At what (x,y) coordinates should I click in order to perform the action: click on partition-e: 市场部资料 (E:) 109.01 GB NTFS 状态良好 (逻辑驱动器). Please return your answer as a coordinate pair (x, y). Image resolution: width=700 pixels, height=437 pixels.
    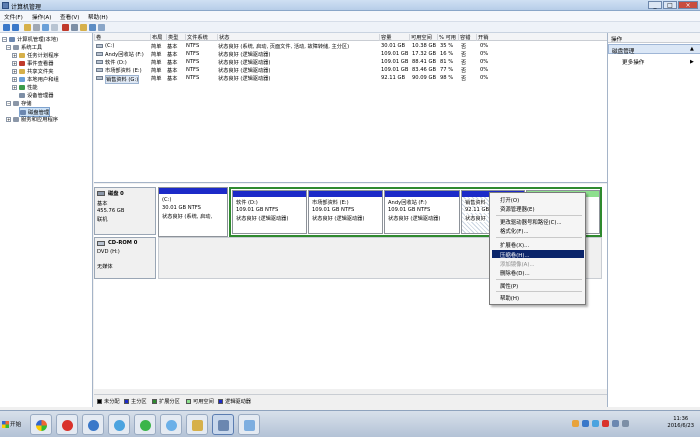
    Looking at the image, I should click on (345, 212).